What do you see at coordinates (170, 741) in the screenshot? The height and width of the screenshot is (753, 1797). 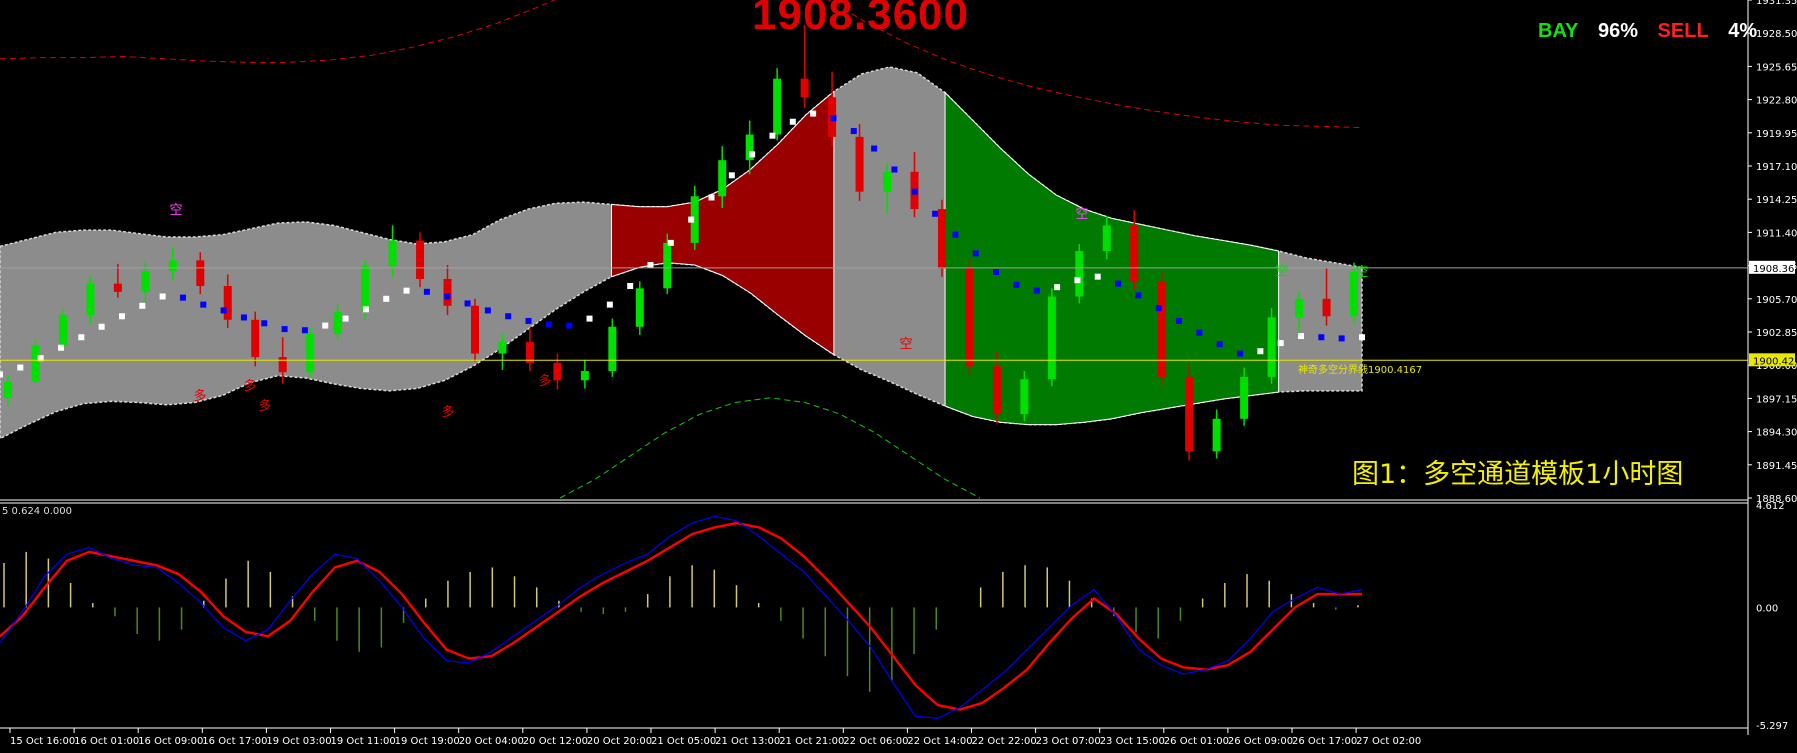 I see `time-tick-label: 16 Oct 09:00` at bounding box center [170, 741].